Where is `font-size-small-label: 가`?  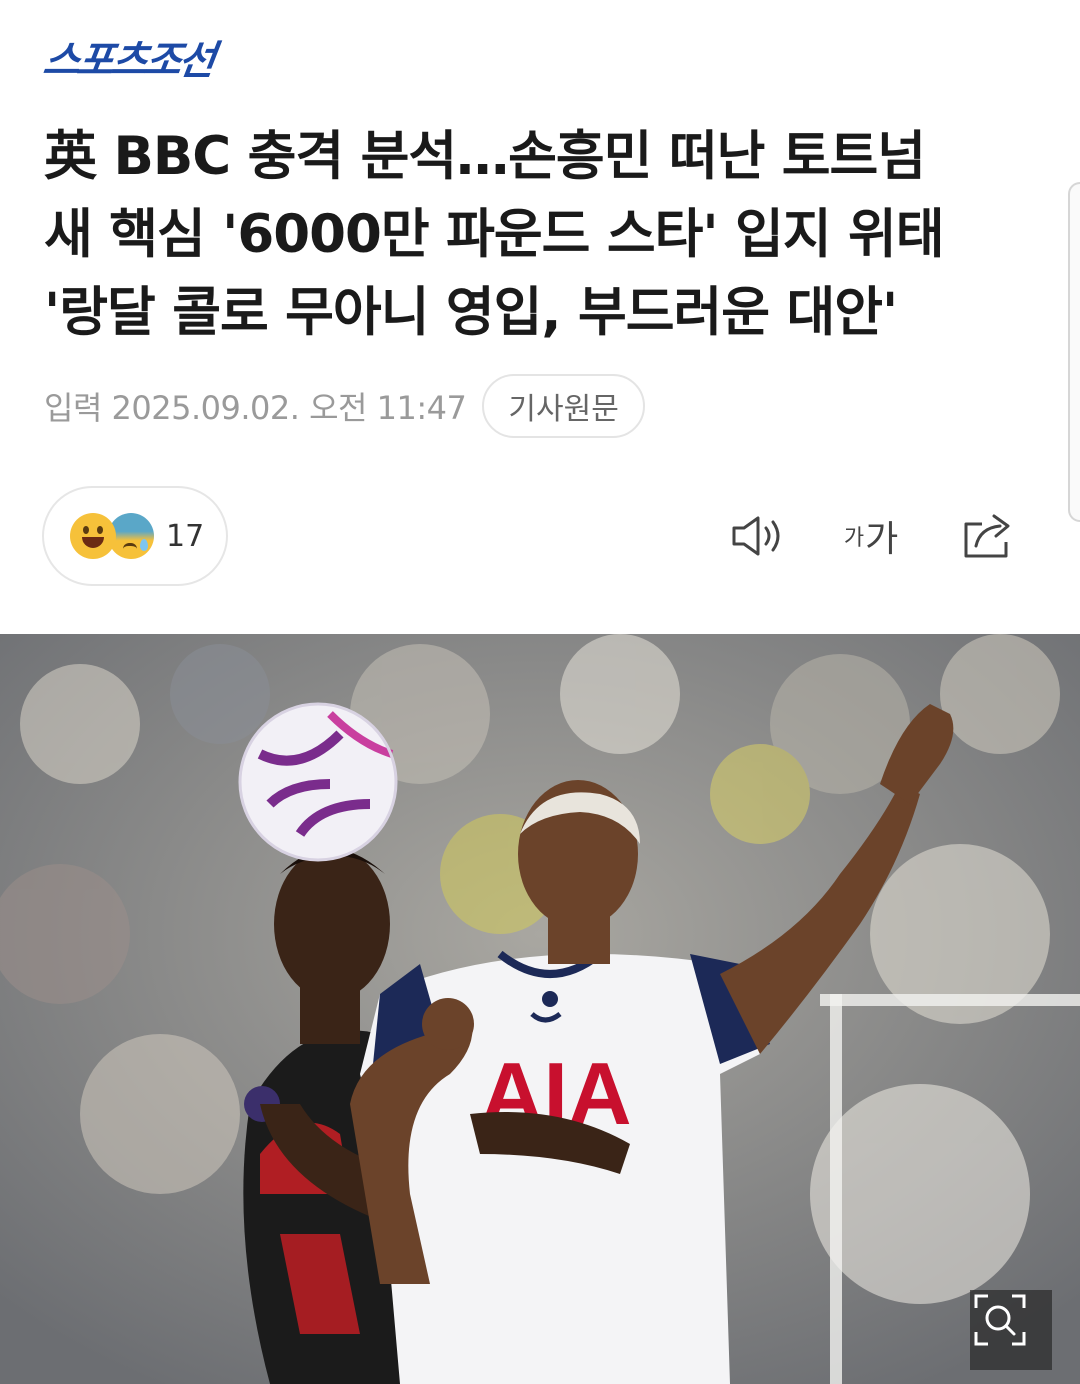
font-size-small-label: 가 is located at coordinates (854, 538).